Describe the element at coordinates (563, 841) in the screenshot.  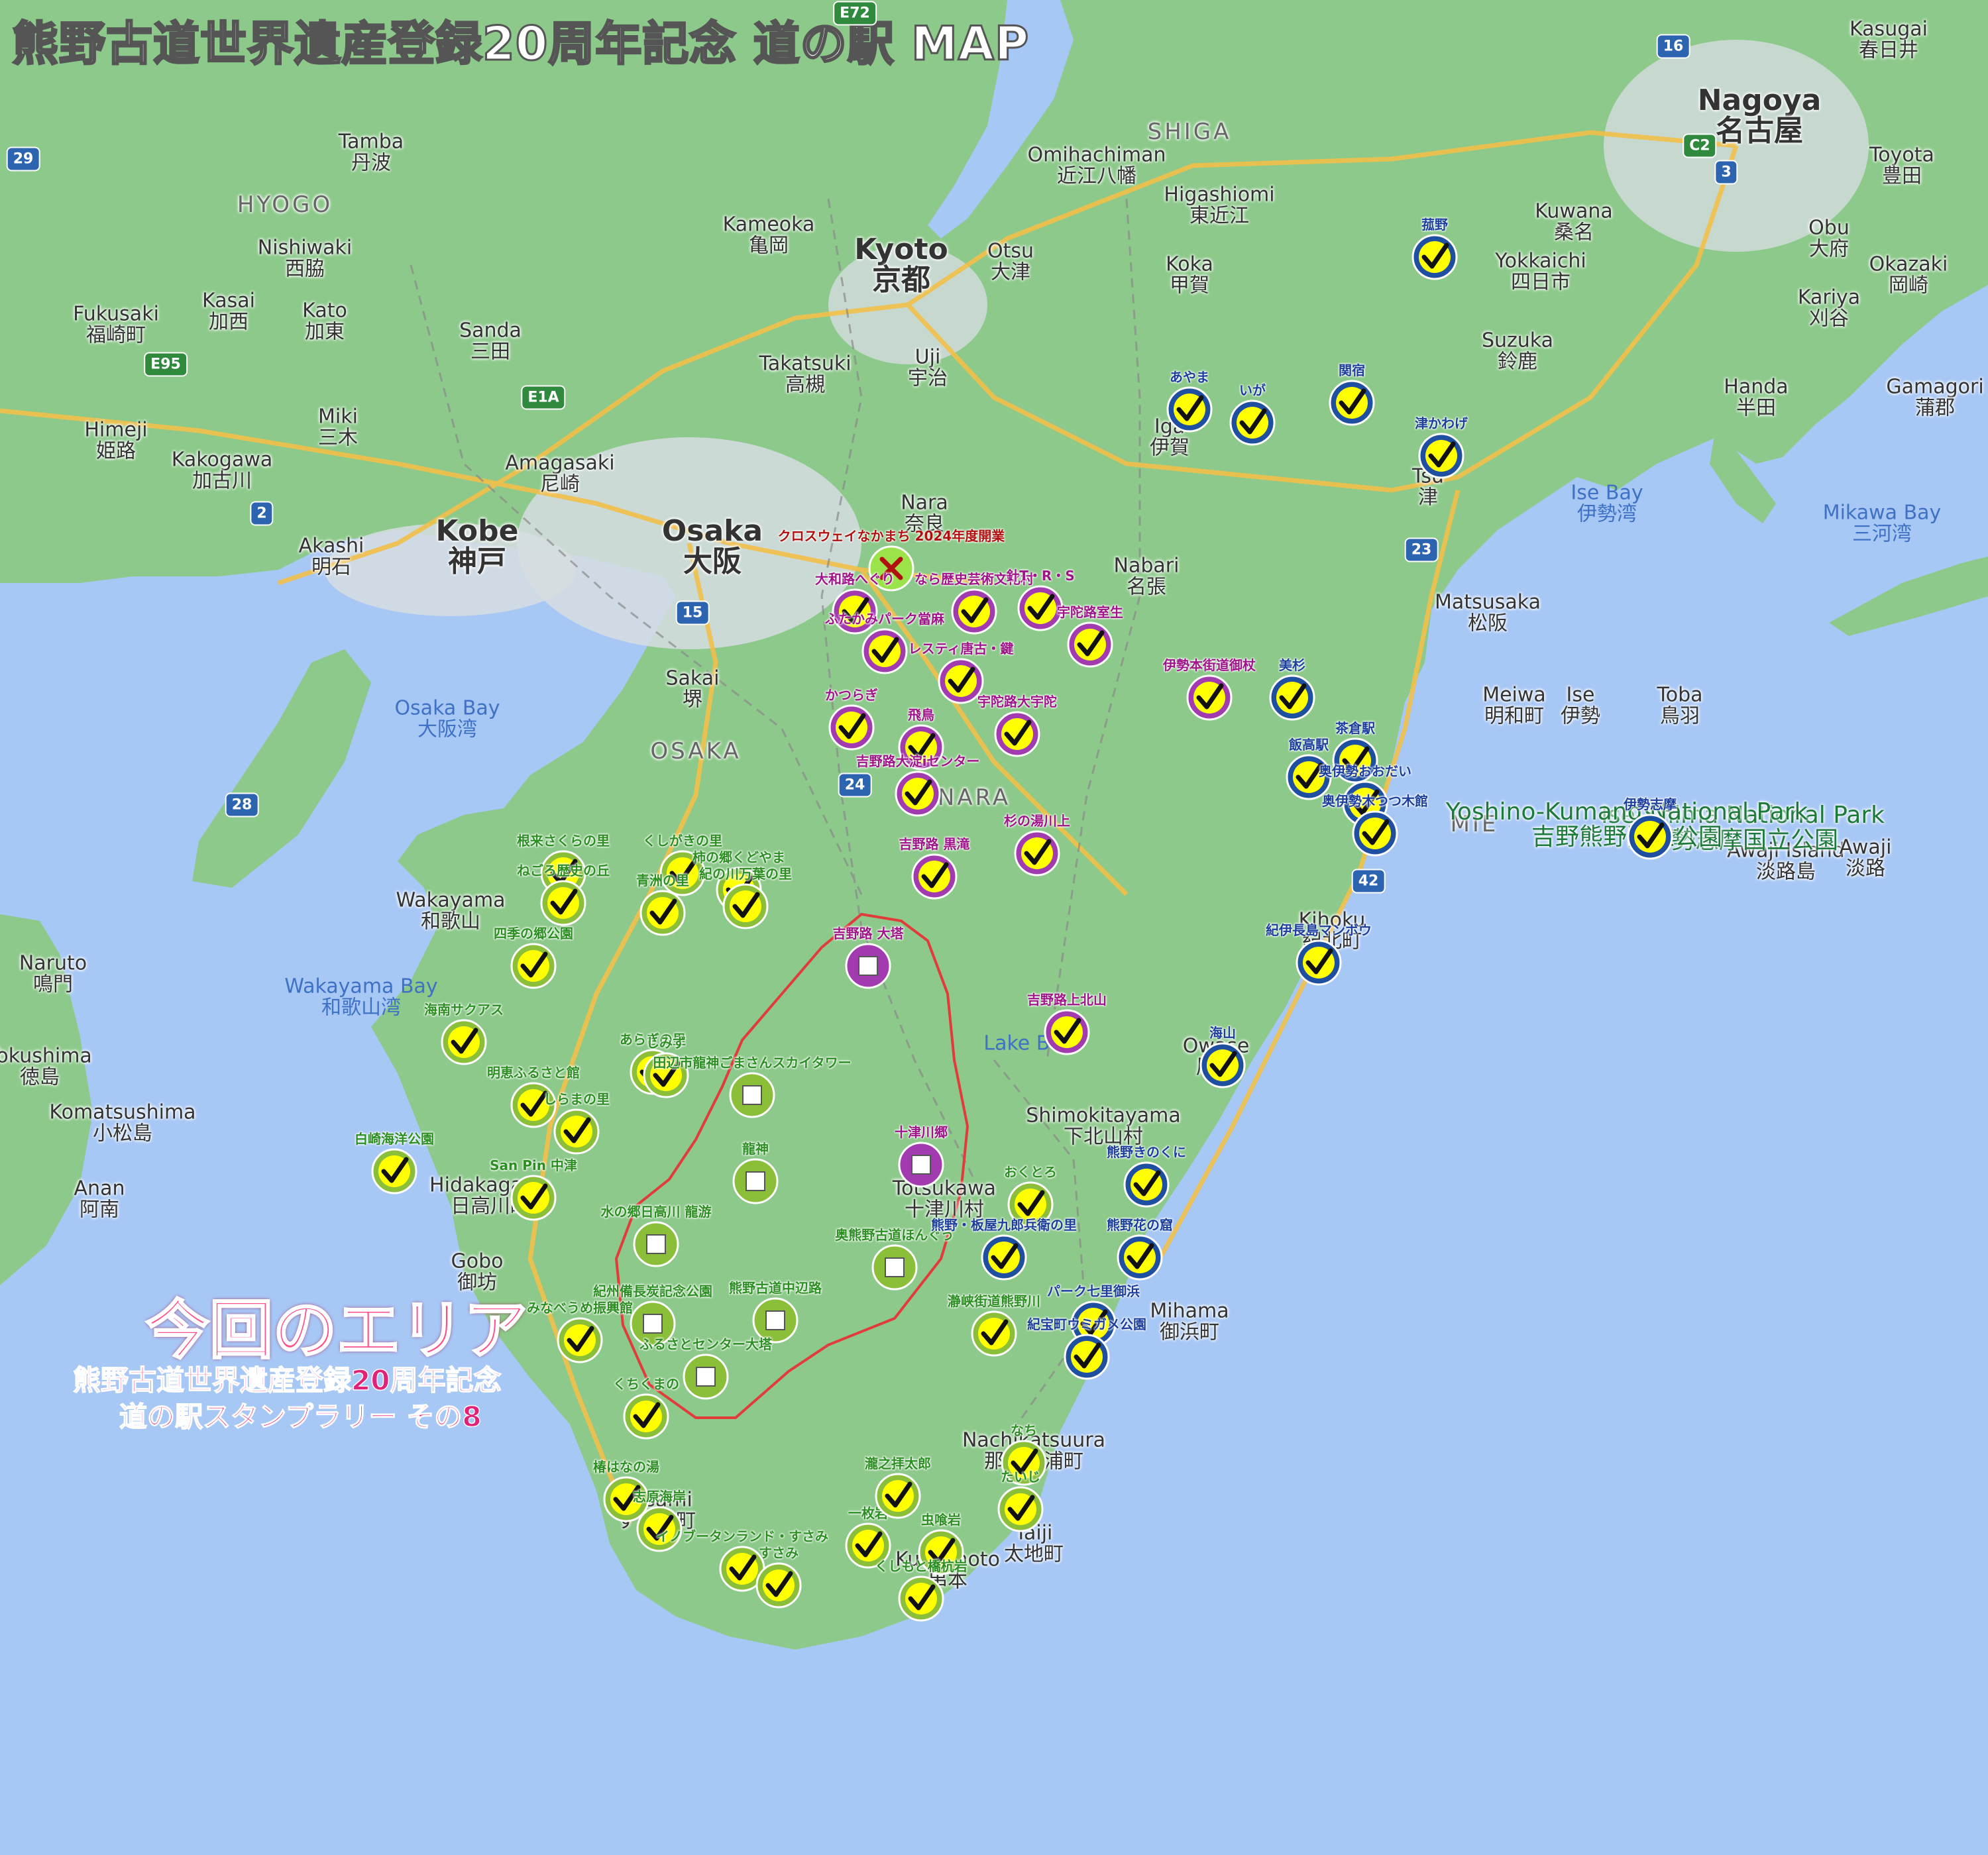
I see `station-label: 根来さくらの里` at that location.